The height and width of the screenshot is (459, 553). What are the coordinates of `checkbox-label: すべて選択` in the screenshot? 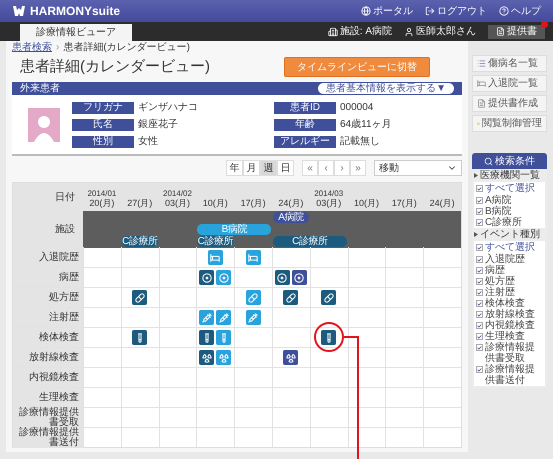 It's located at (510, 188).